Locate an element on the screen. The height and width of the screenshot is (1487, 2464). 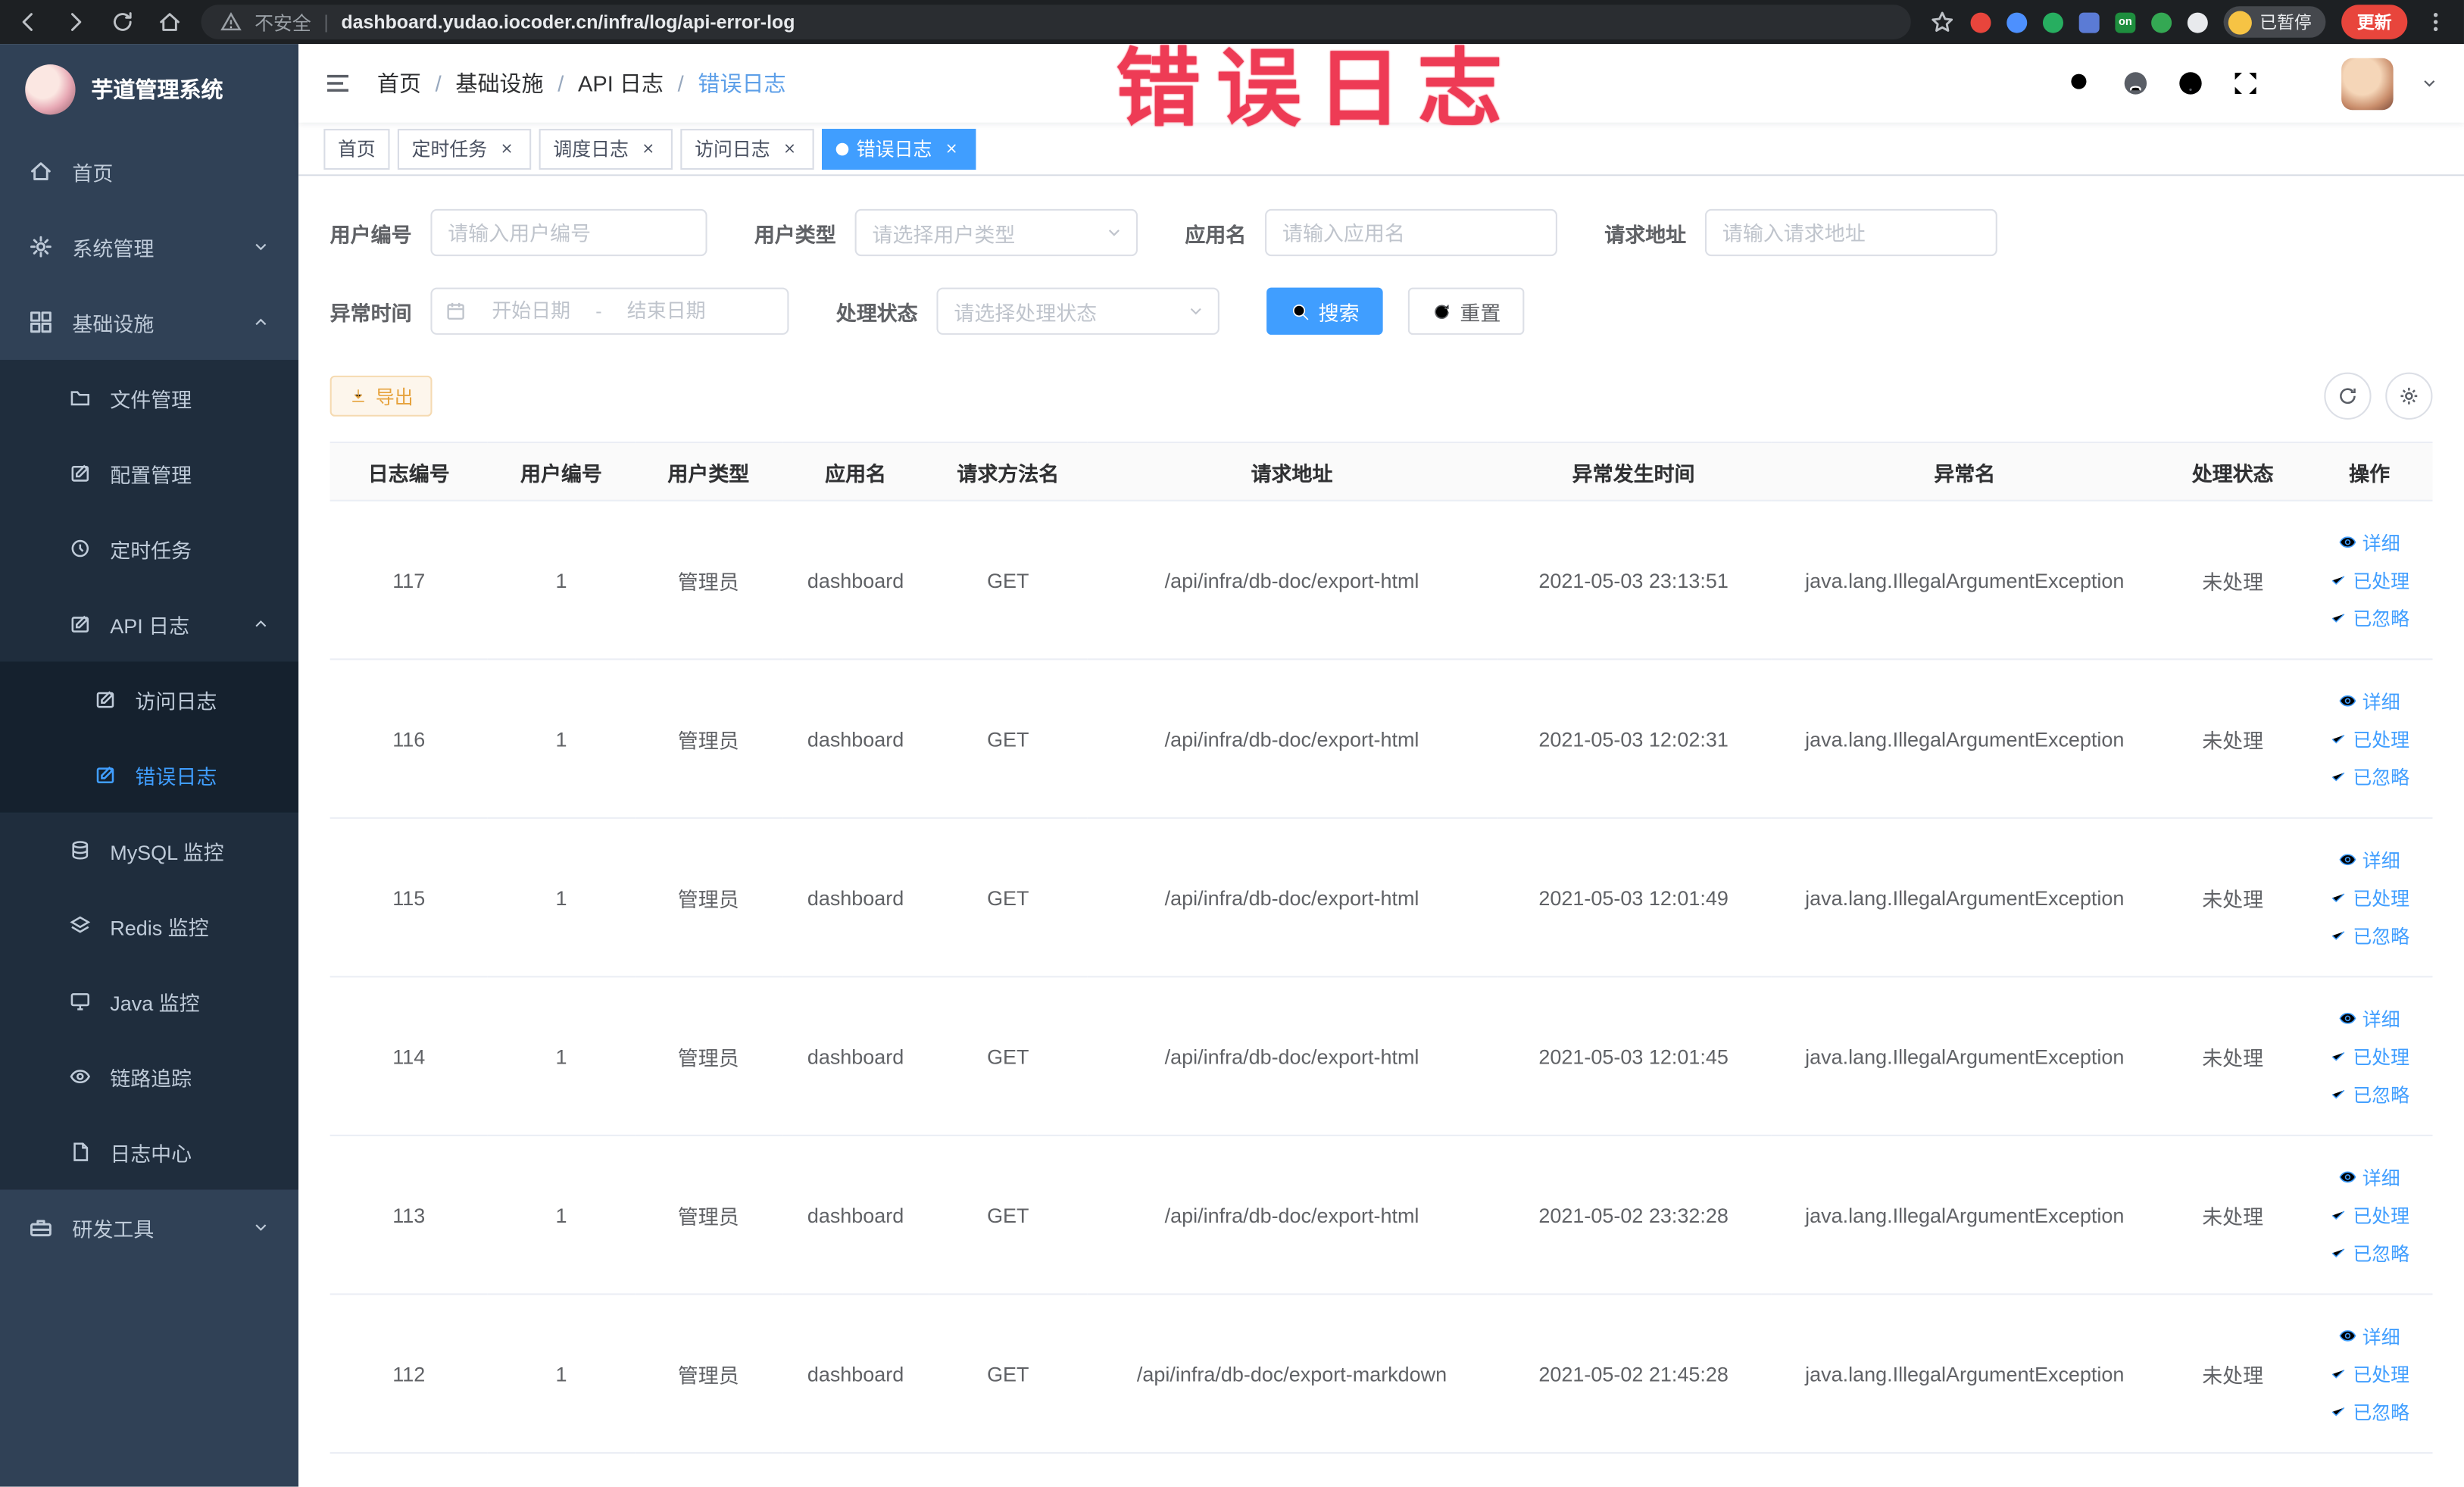
browser-reload-icon is located at coordinates (122, 21).